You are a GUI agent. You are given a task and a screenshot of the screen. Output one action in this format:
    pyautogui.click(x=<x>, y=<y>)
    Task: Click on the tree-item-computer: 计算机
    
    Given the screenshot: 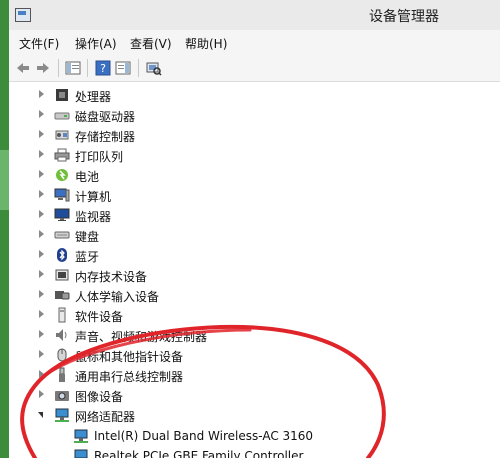 What is the action you would take?
    pyautogui.click(x=254, y=195)
    